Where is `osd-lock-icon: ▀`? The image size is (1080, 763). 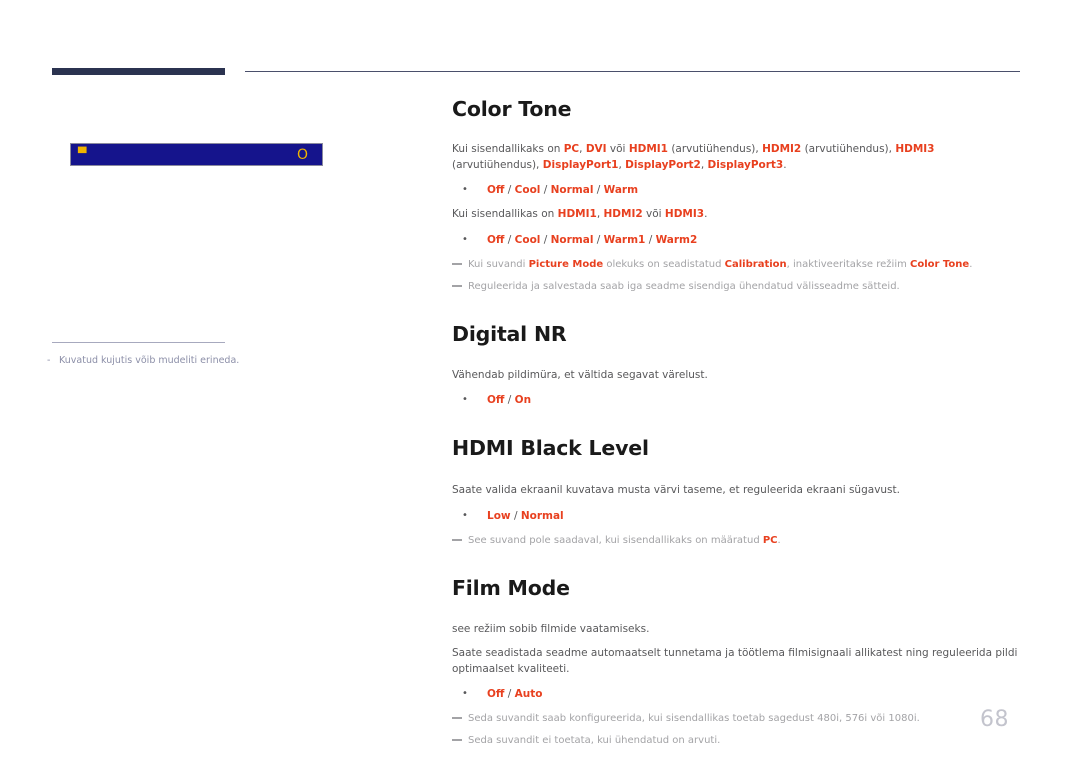 osd-lock-icon: ▀ is located at coordinates (82, 153).